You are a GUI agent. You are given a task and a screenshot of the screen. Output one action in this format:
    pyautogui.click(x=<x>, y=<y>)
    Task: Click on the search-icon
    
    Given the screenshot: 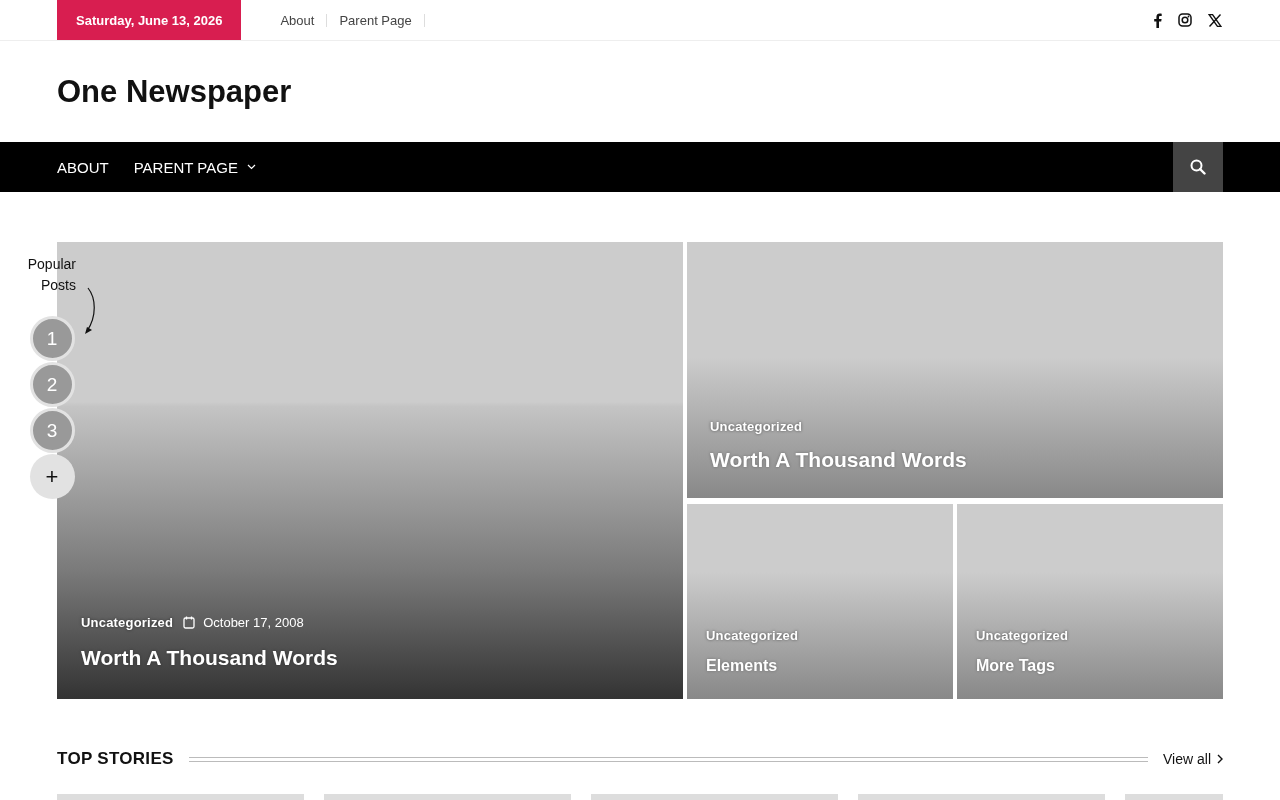 What is the action you would take?
    pyautogui.click(x=1198, y=167)
    